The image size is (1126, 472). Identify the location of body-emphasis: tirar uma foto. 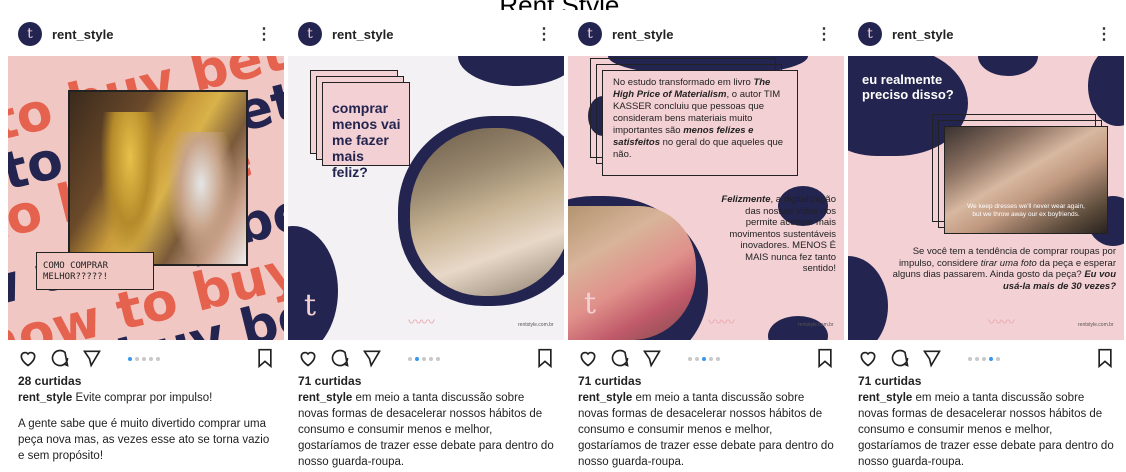
(1008, 263).